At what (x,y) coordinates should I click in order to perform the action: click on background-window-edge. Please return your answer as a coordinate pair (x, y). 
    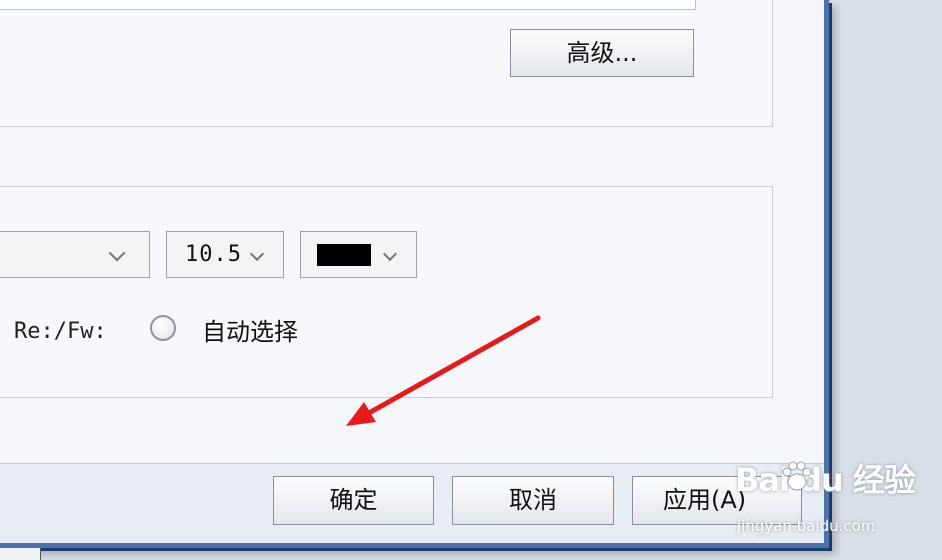
    Looking at the image, I should click on (20, 554).